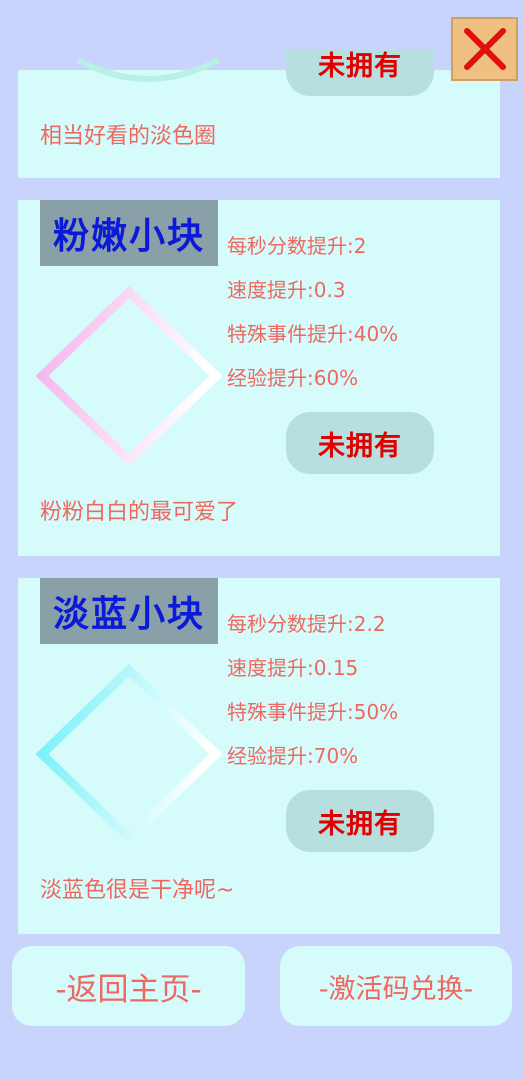 Image resolution: width=524 pixels, height=1080 pixels. I want to click on stat-special-event: 特殊事件提升:40%, so click(313, 334).